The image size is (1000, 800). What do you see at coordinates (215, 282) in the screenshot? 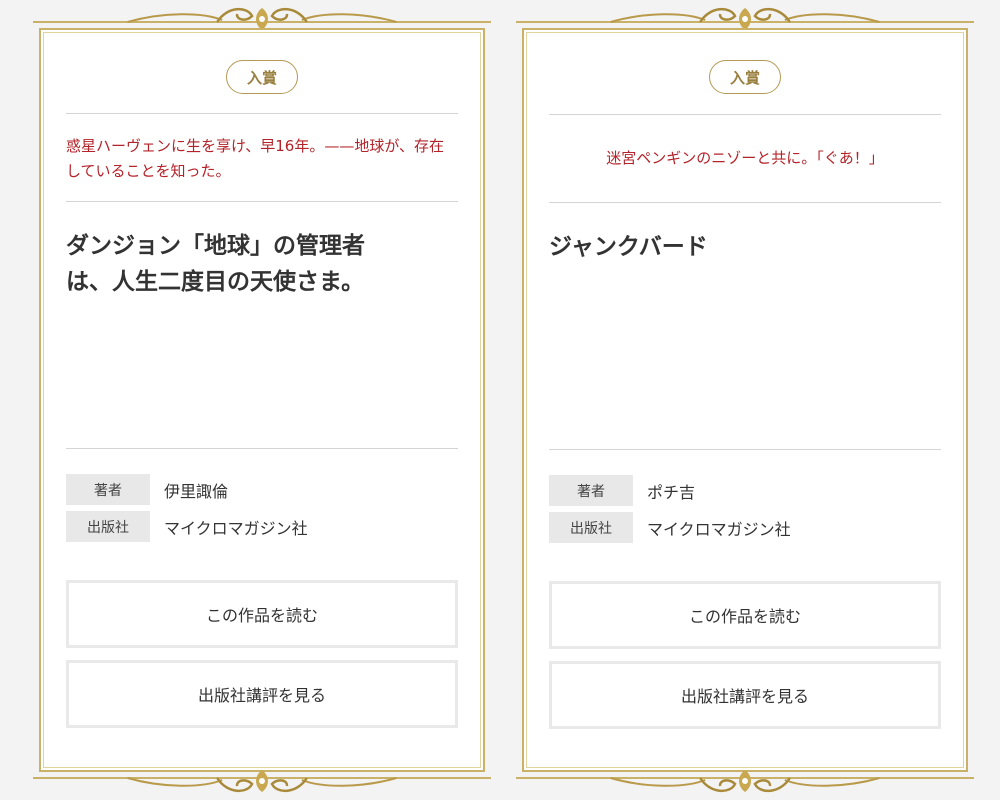
I see `work-title-line: は、人生二度目の天使さま。` at bounding box center [215, 282].